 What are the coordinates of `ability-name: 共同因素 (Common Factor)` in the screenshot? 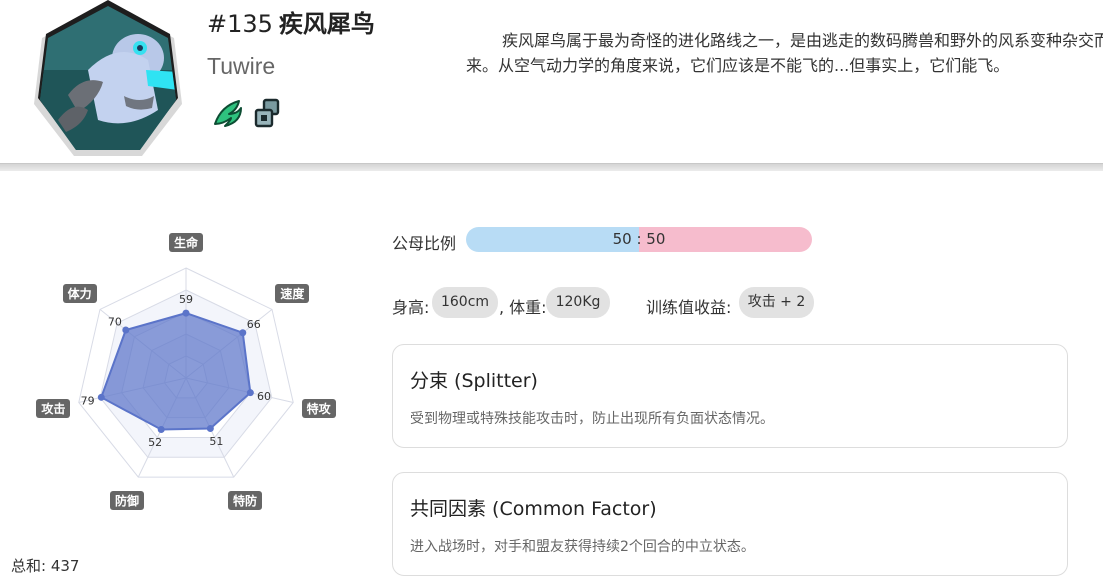 It's located at (533, 509).